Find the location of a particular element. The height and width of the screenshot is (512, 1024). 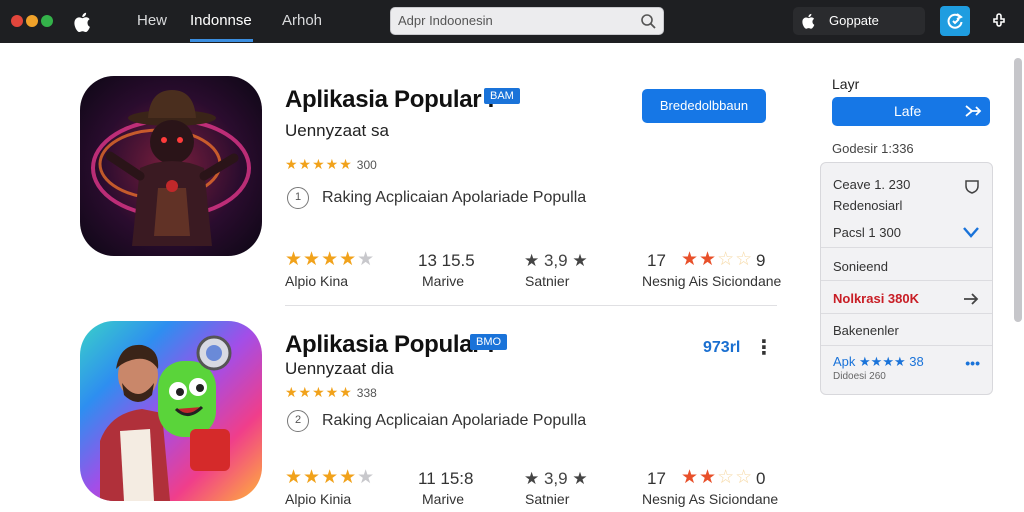

stat-label: Alpio Kina is located at coordinates (317, 281).